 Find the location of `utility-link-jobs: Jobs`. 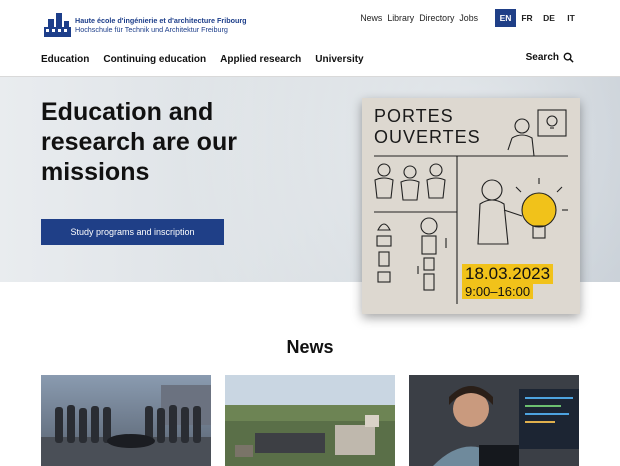

utility-link-jobs: Jobs is located at coordinates (468, 18).